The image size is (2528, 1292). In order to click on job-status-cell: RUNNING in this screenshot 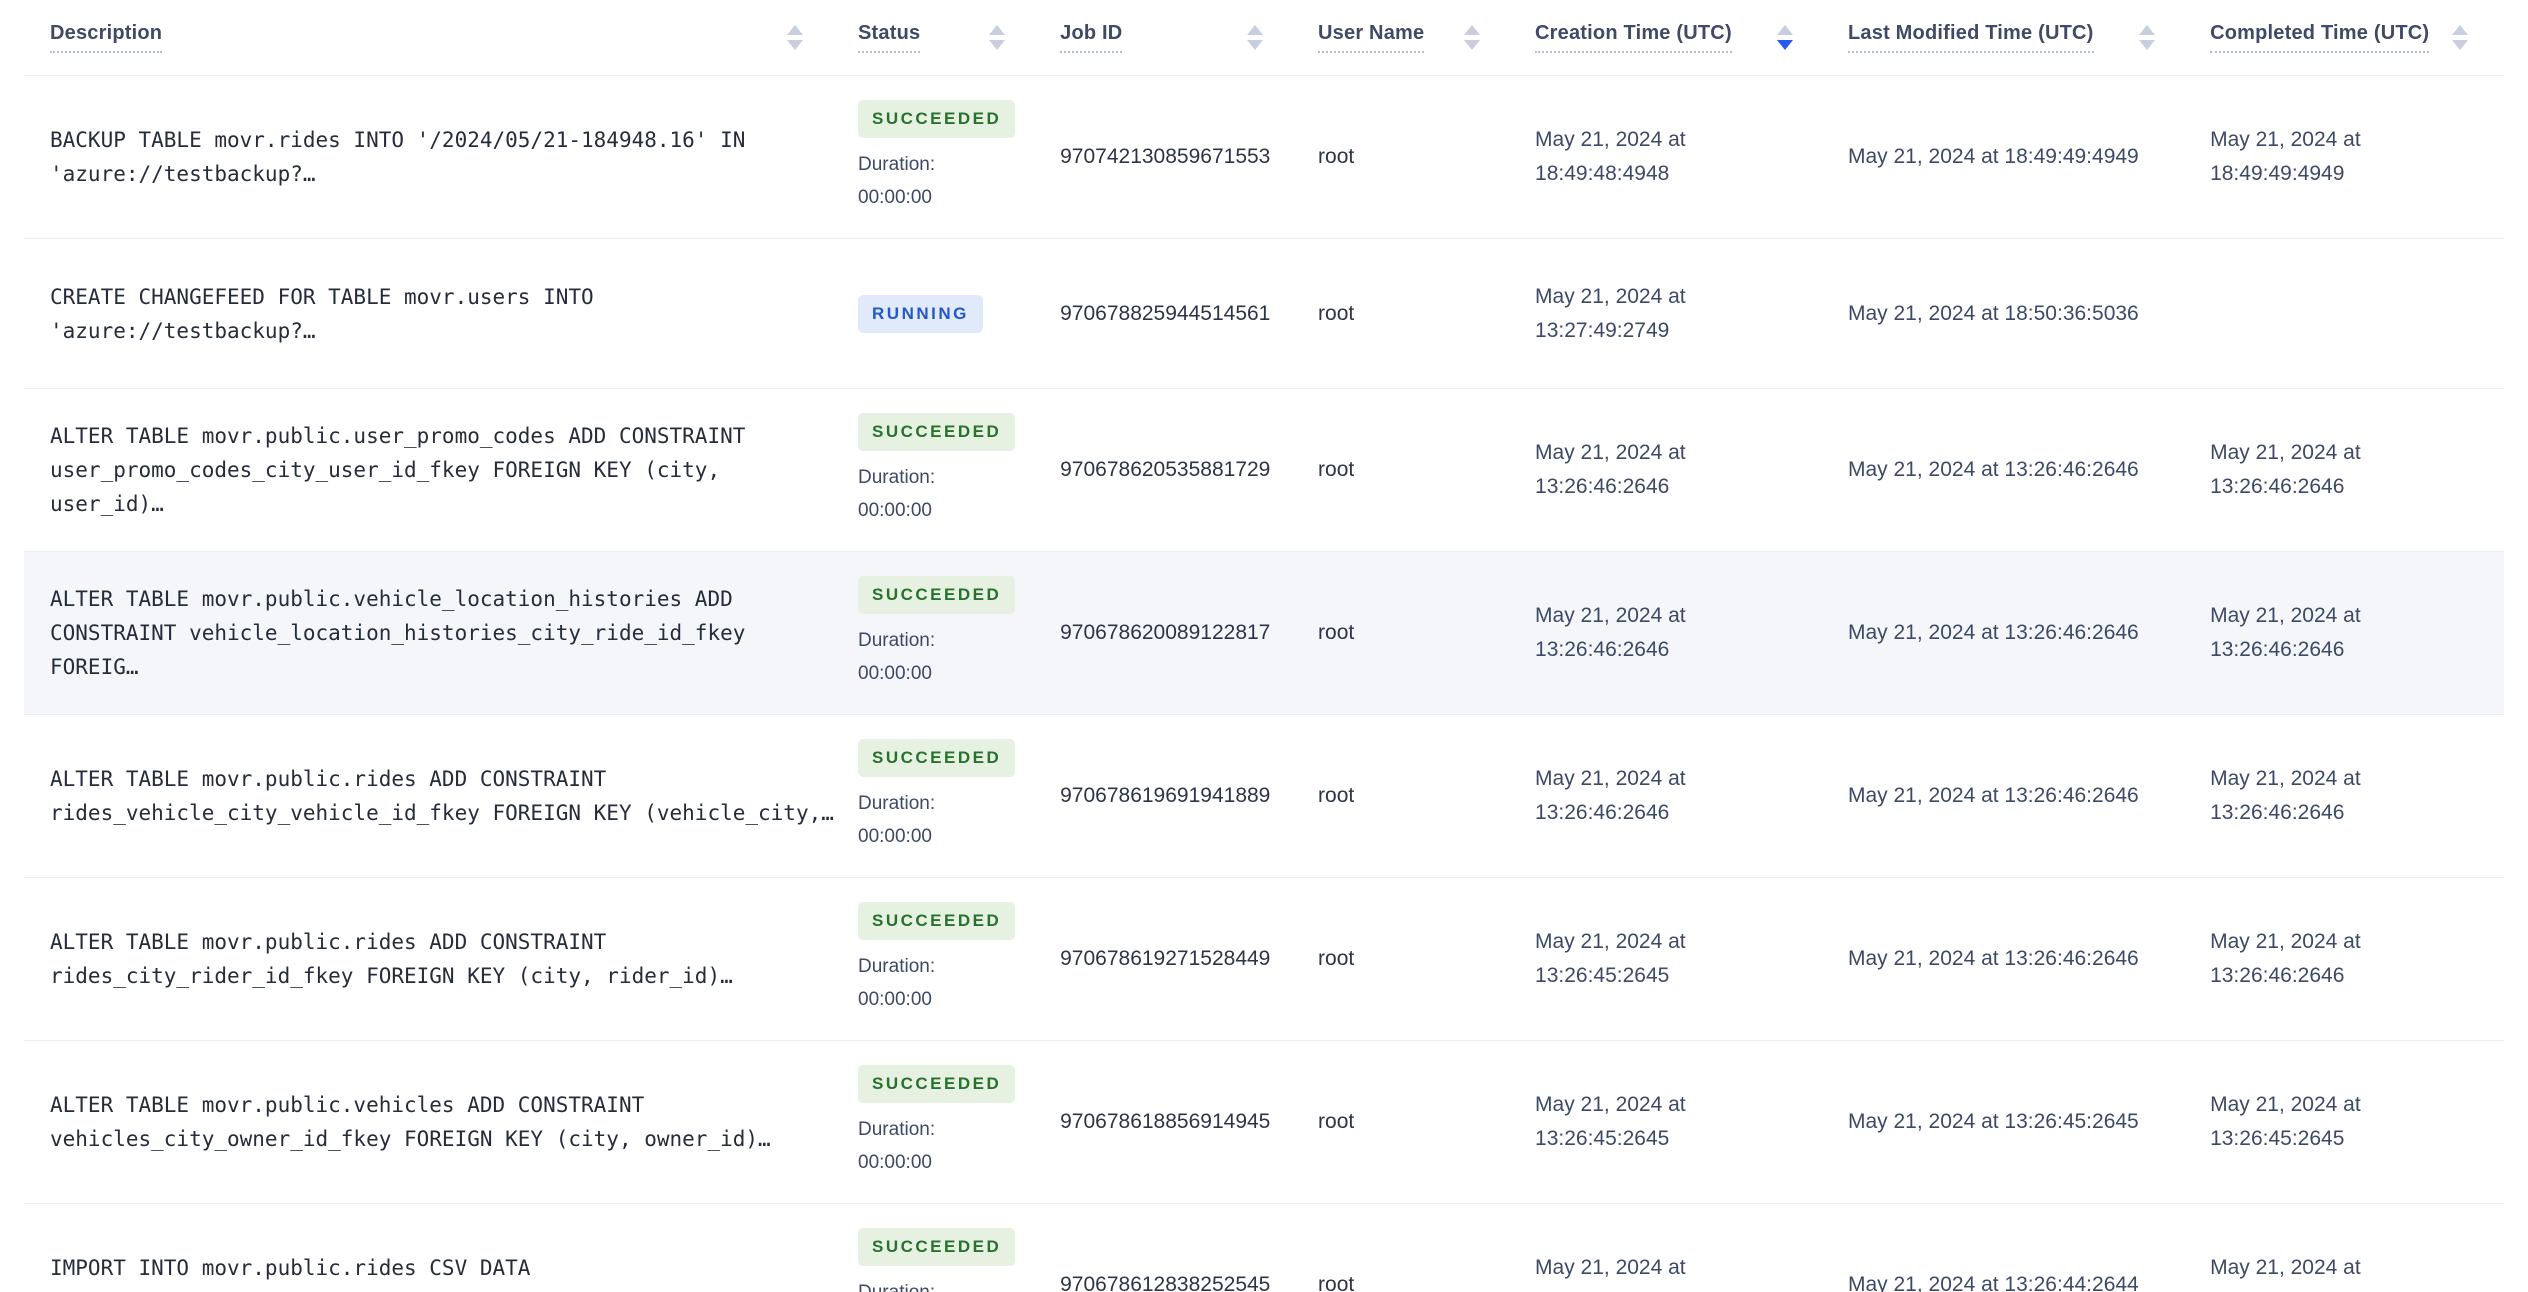, I will do `click(959, 314)`.